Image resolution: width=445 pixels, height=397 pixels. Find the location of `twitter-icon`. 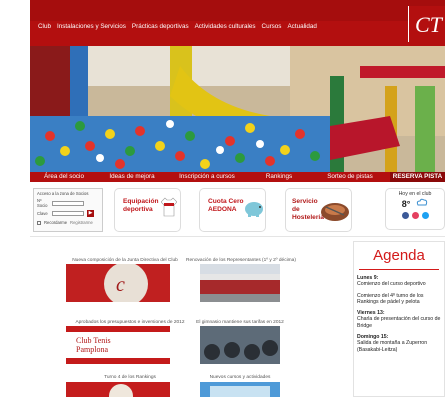

twitter-icon is located at coordinates (425, 215).